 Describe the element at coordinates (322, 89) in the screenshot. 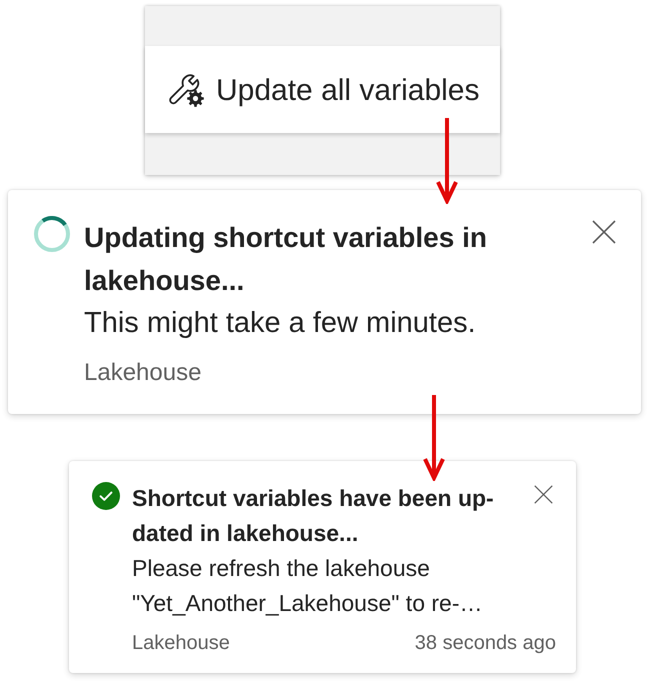

I see `menu-item: Update all variables` at that location.